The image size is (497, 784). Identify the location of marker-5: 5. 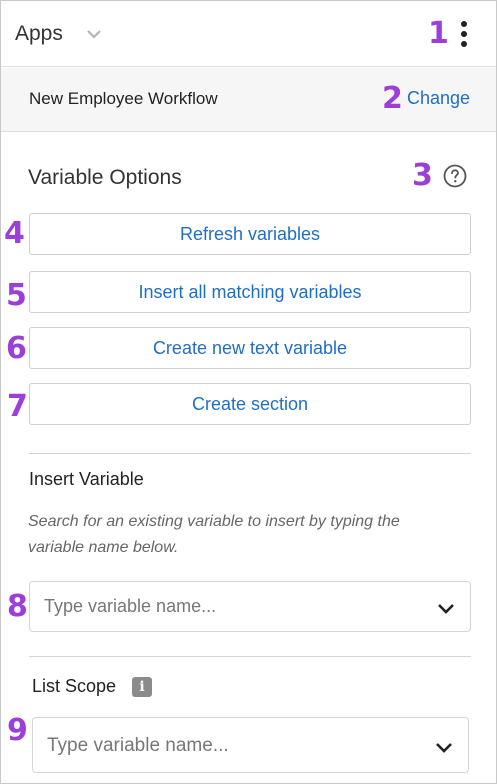
(16, 295).